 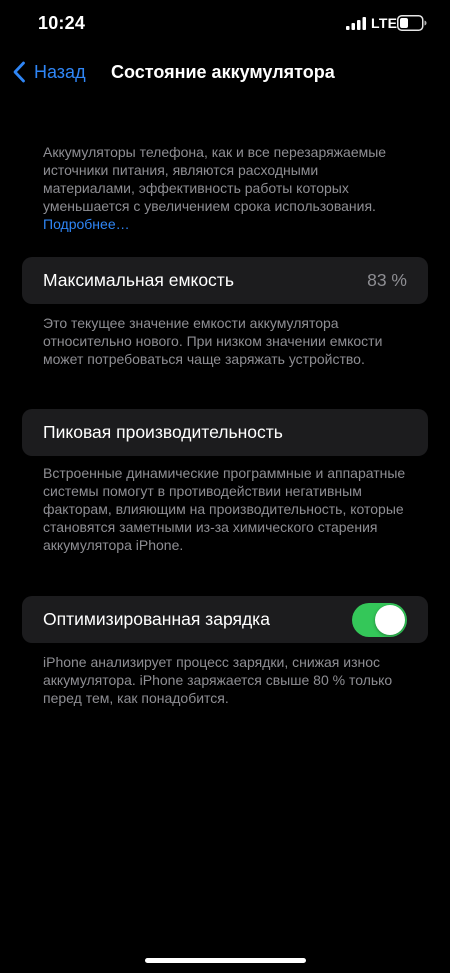 I want to click on battery-icon, so click(x=412, y=23).